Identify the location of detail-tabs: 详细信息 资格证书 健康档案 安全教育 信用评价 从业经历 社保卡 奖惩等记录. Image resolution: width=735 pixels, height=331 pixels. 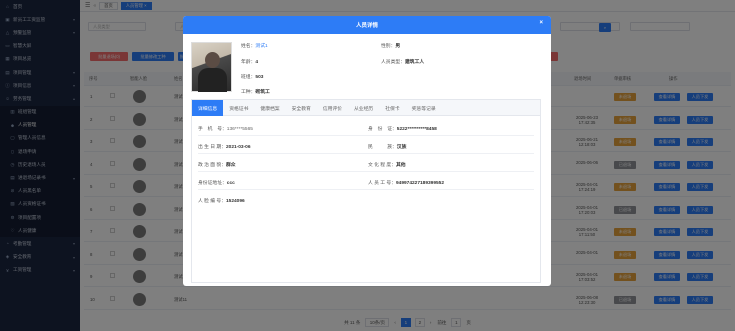
(366, 108).